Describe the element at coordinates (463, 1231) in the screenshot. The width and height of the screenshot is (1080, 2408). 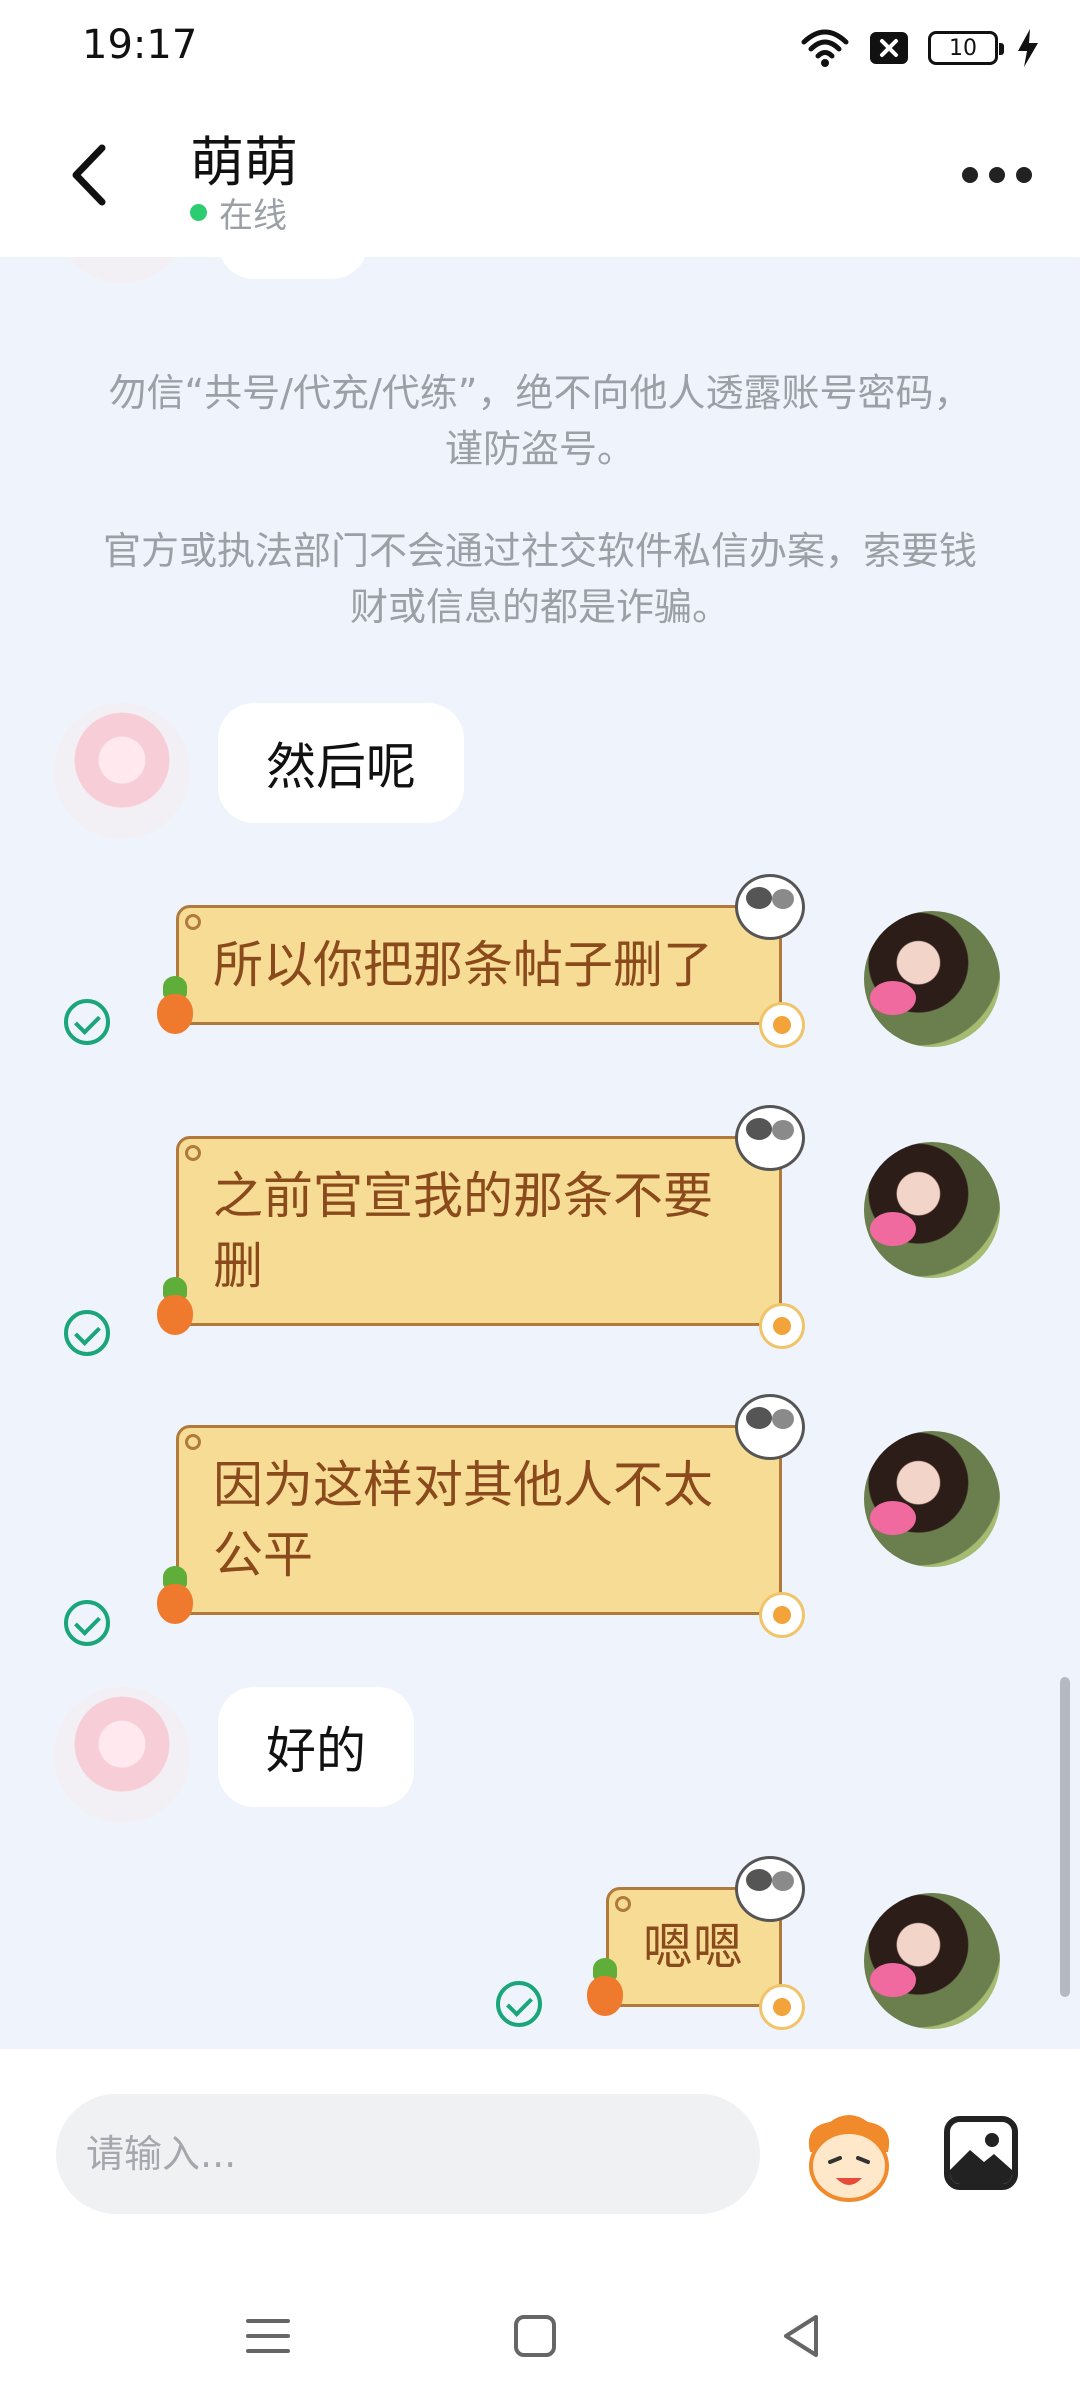
I see `message-text: 之前官宣我的那条不要删` at that location.